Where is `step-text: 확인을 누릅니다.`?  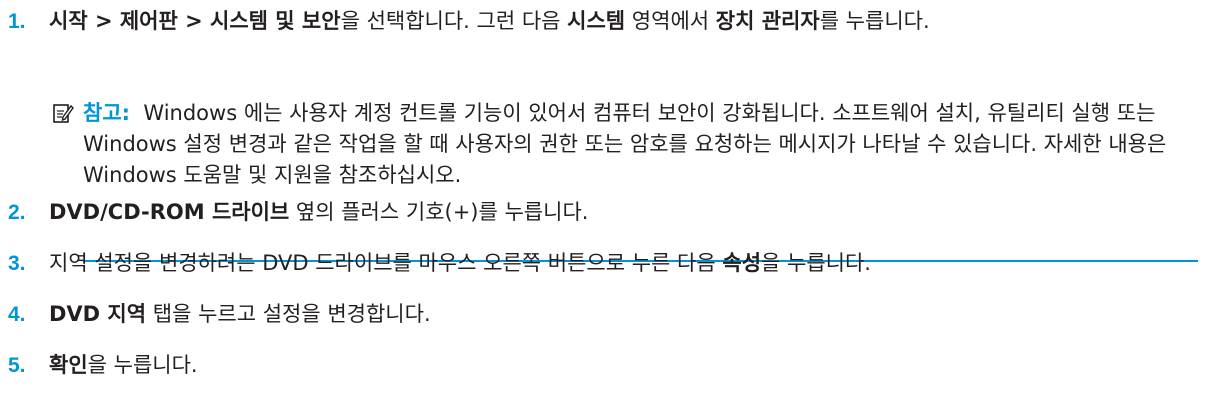 step-text: 확인을 누릅니다. is located at coordinates (631, 365).